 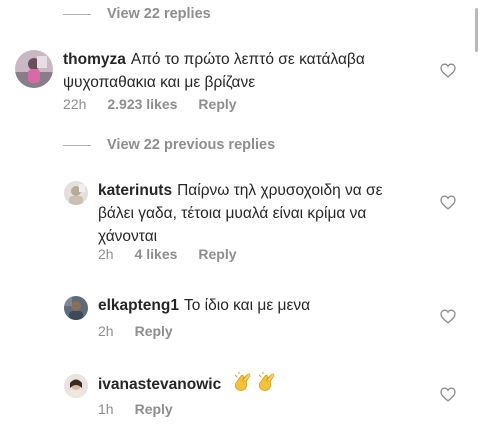 What do you see at coordinates (256, 385) in the screenshot?
I see `clapping-hands-icon` at bounding box center [256, 385].